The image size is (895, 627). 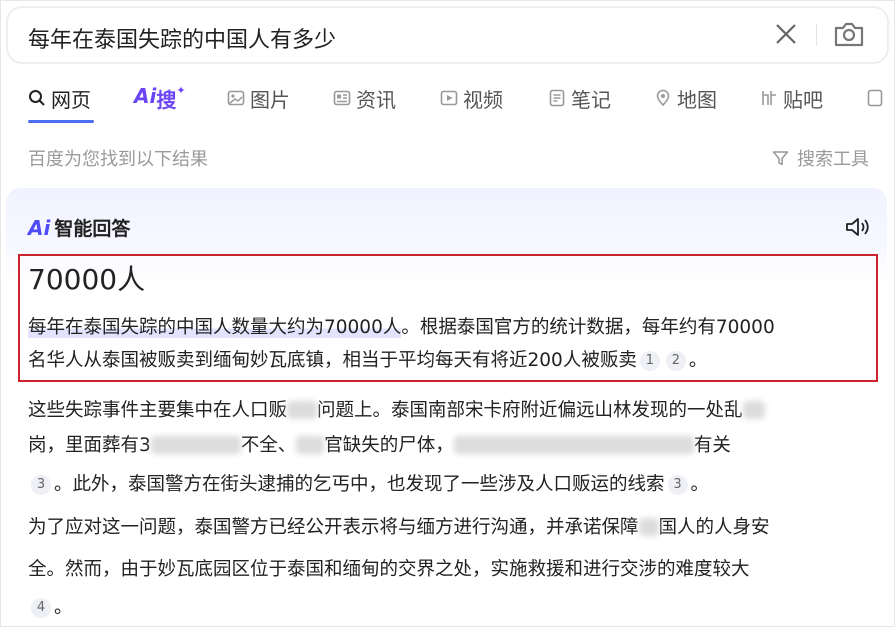 I want to click on answer-paragraph-line: 全。然而，由于妙瓦底园区位于泰国和缅甸的交界之处，实施救援和进行交涉的难度较大, so click(x=389, y=568).